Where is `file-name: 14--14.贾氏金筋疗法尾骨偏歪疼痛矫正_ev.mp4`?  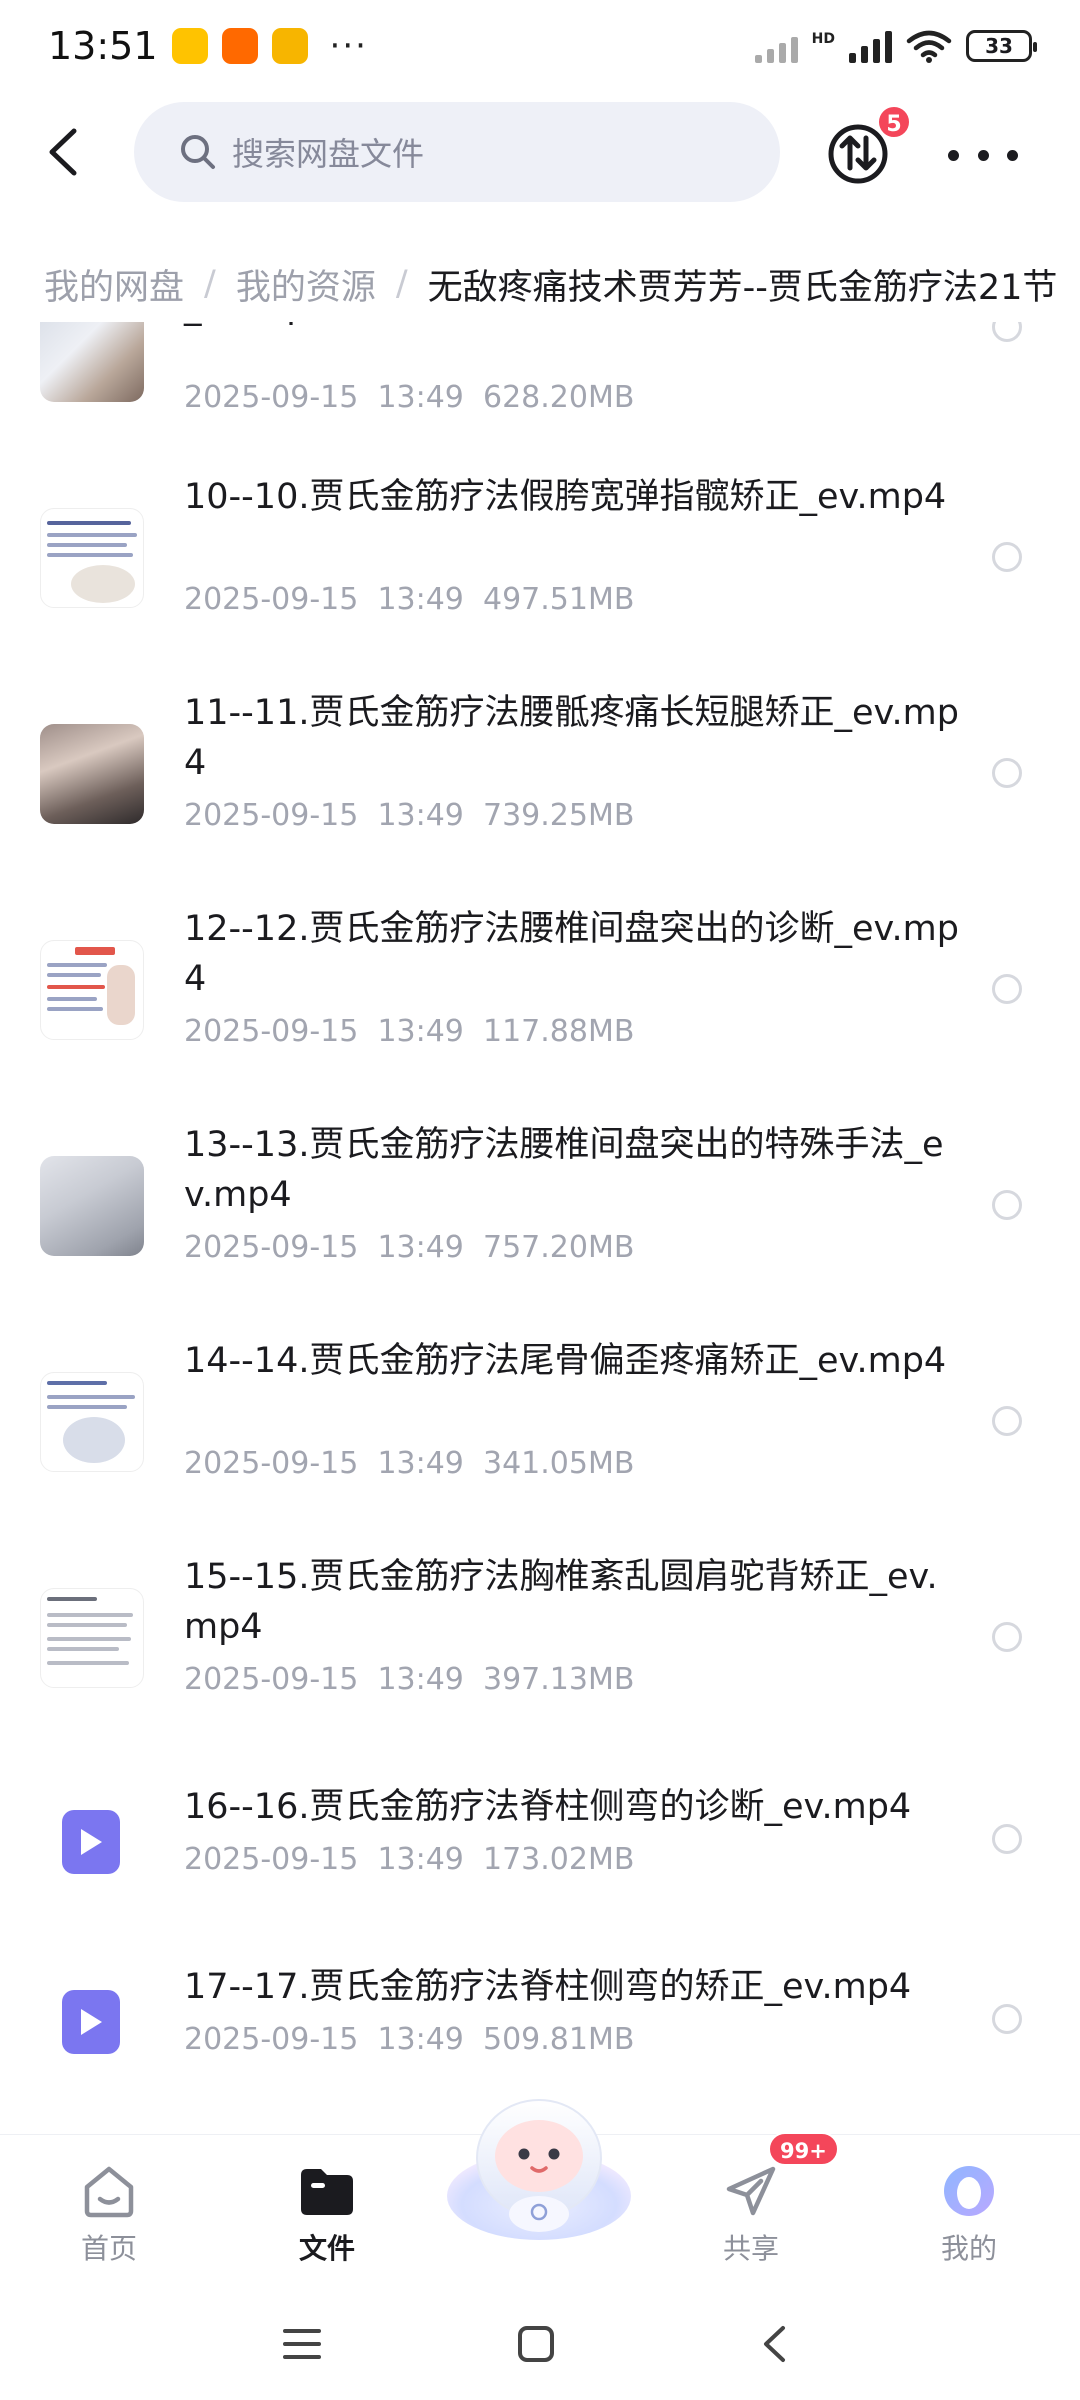 file-name: 14--14.贾氏金筋疗法尾骨偏歪疼痛矫正_ev.mp4 is located at coordinates (565, 1361).